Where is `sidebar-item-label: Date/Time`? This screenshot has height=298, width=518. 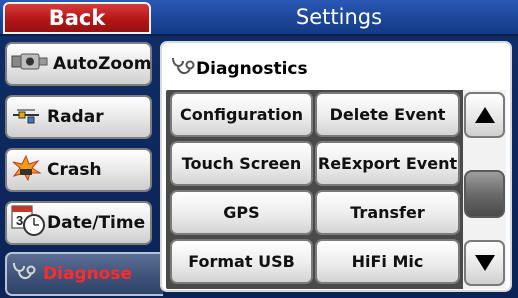 sidebar-item-label: Date/Time is located at coordinates (96, 223).